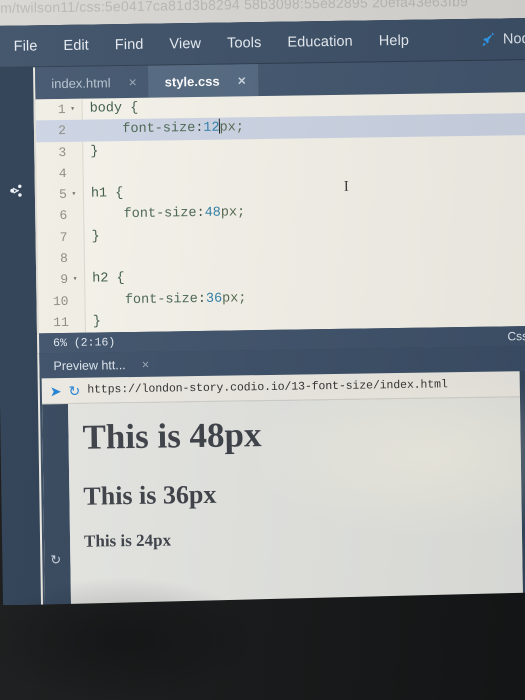  I want to click on menu-item-help: Help, so click(394, 40).